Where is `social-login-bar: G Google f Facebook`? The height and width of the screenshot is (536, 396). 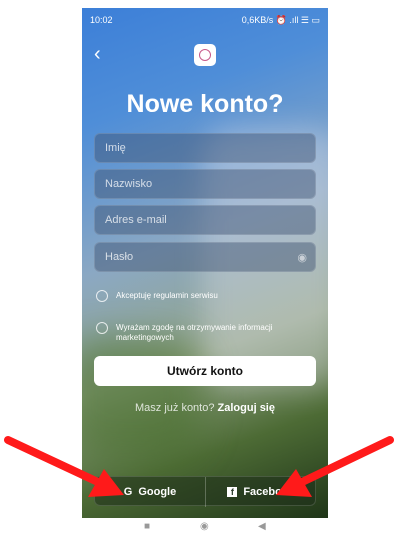
social-login-bar: G Google f Facebook is located at coordinates (205, 491).